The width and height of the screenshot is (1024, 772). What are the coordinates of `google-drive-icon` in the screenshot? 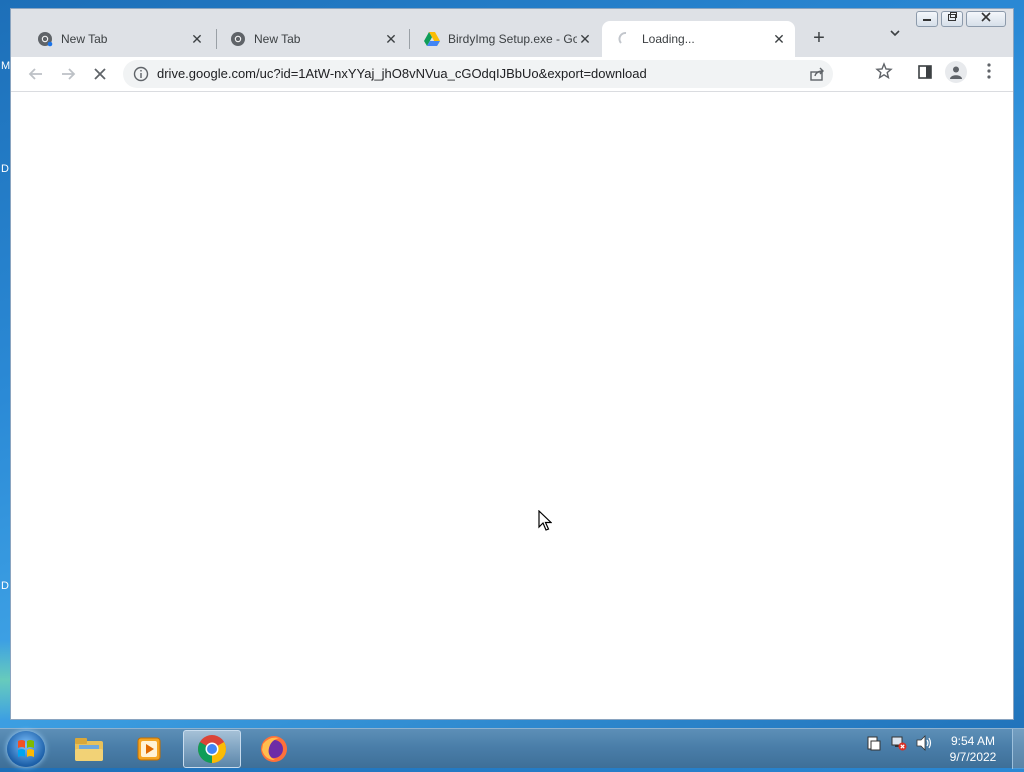 It's located at (432, 39).